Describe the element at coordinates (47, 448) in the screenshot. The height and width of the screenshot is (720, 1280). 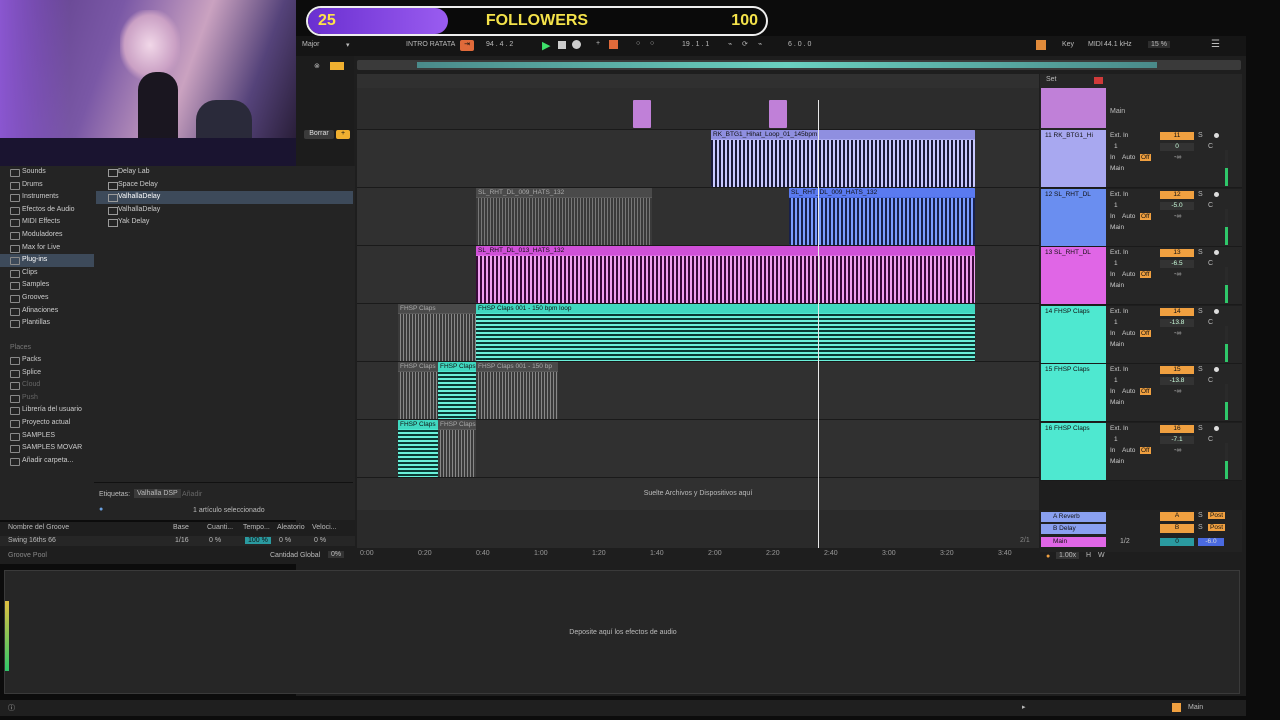
I see `place-item: SAMPLES MOVAR` at that location.